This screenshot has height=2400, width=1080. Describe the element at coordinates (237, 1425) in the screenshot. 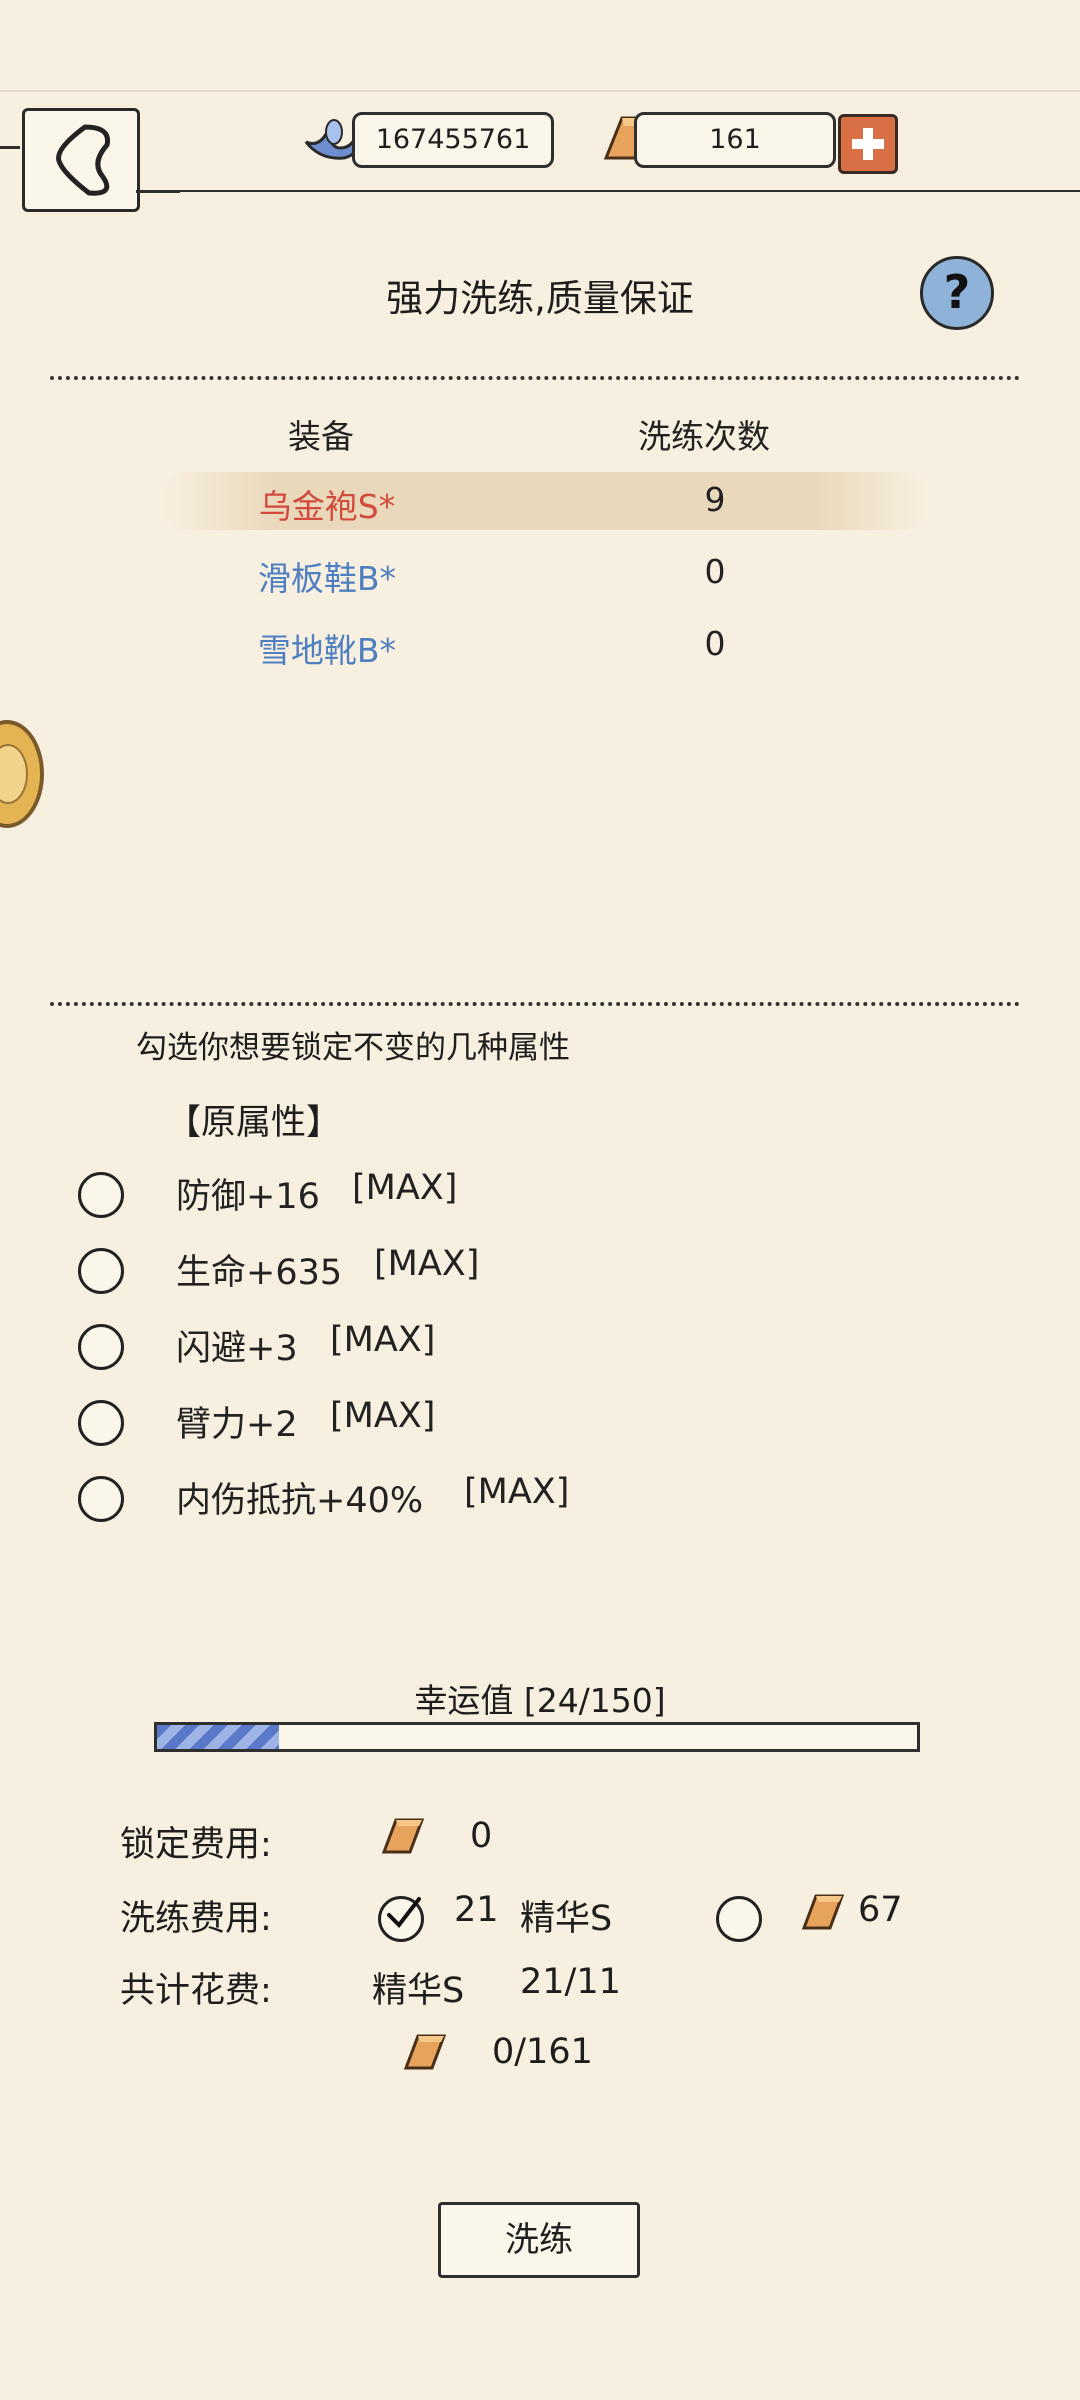

I see `attribute-4-name: 臂力+2` at that location.